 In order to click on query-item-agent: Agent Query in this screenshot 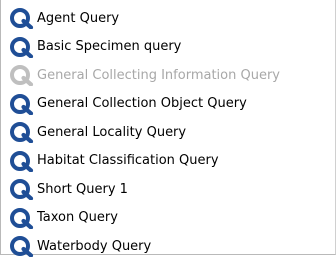, I will do `click(168, 18)`.